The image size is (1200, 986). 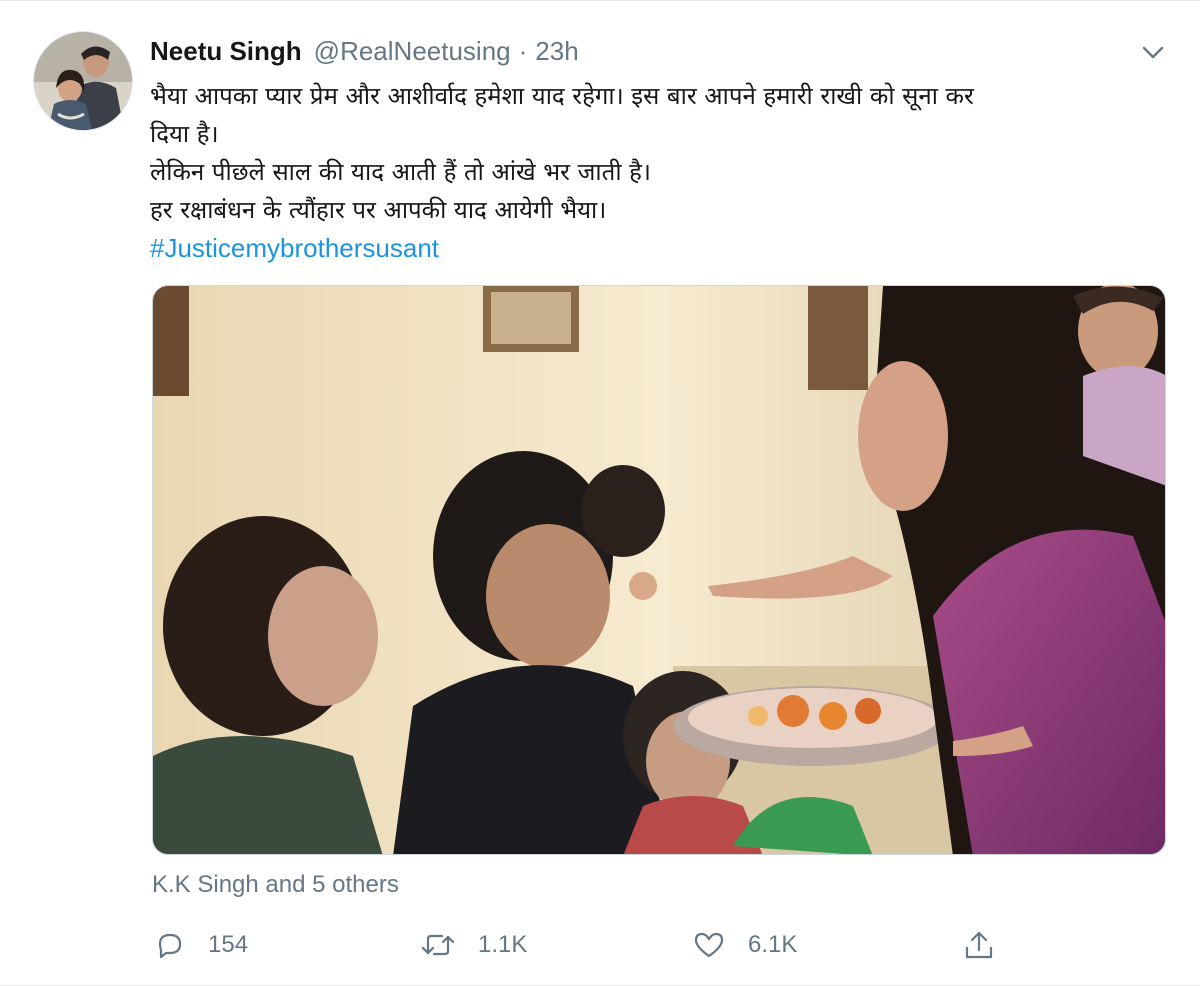 What do you see at coordinates (660, 945) in the screenshot?
I see `tweet-actions: 154 1.1K 6.1K` at bounding box center [660, 945].